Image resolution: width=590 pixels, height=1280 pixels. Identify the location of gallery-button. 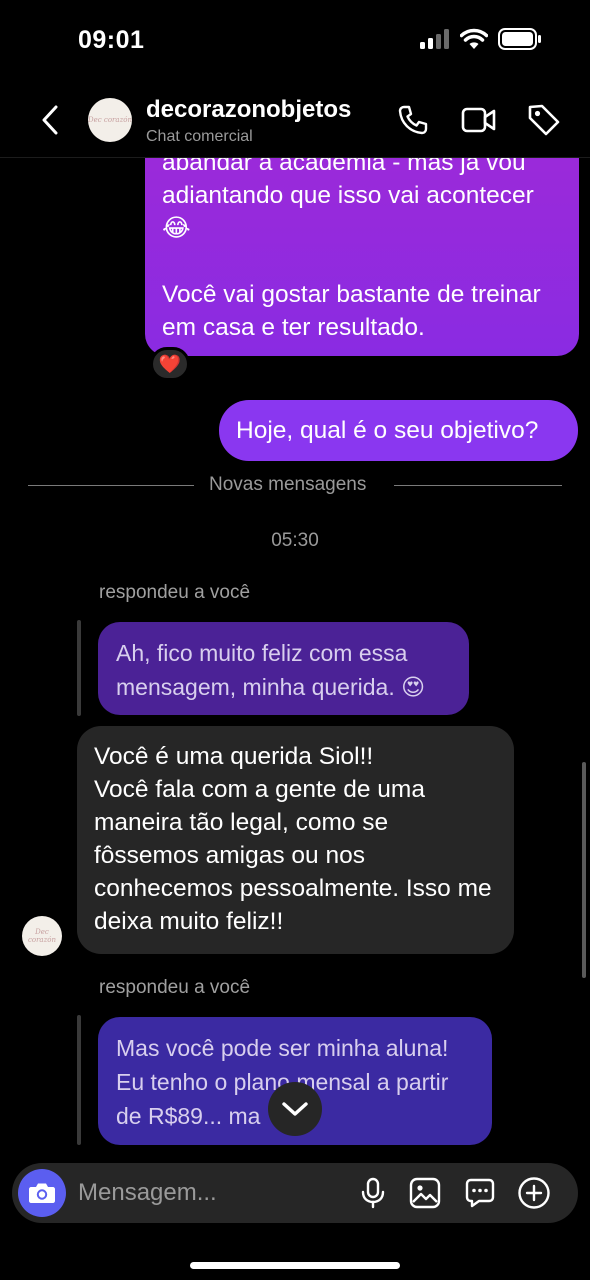
(425, 1193).